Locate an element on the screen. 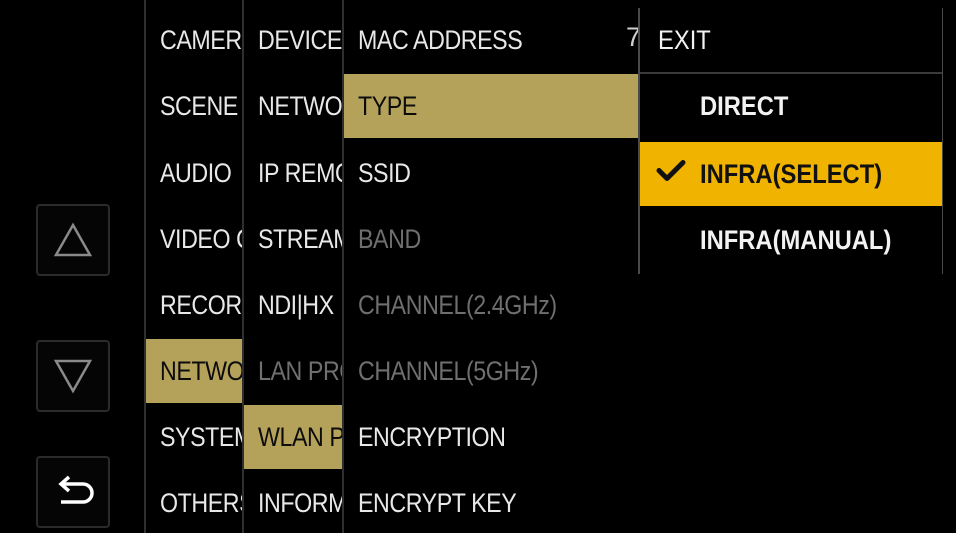  menu-item-label: CHANNEL(5GHz) is located at coordinates (448, 370).